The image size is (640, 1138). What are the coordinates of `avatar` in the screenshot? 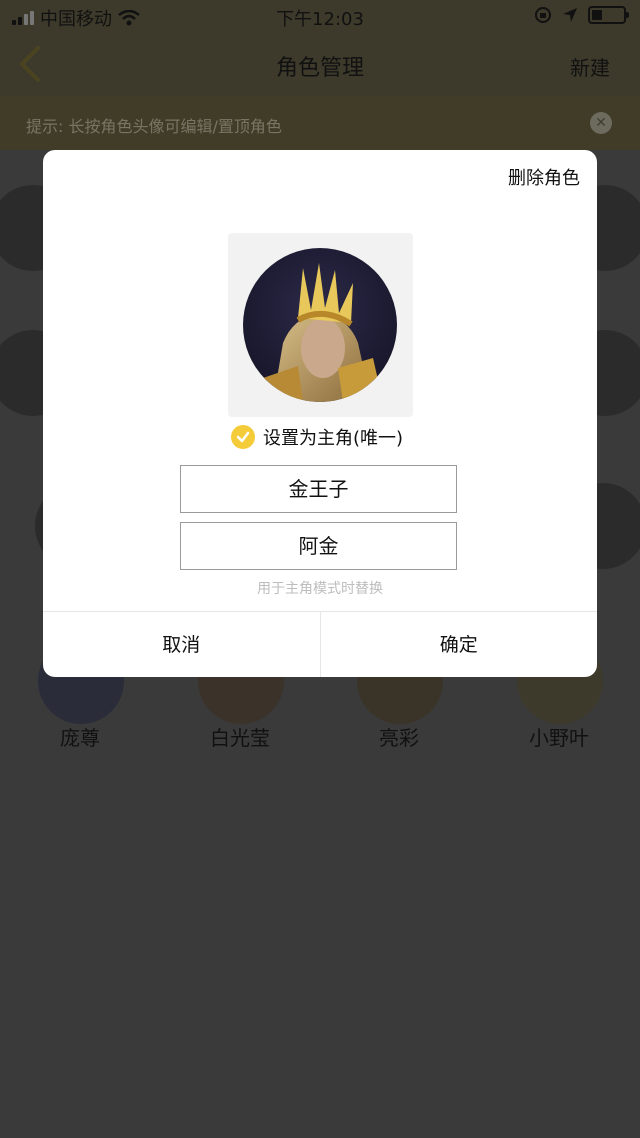 It's located at (320, 325).